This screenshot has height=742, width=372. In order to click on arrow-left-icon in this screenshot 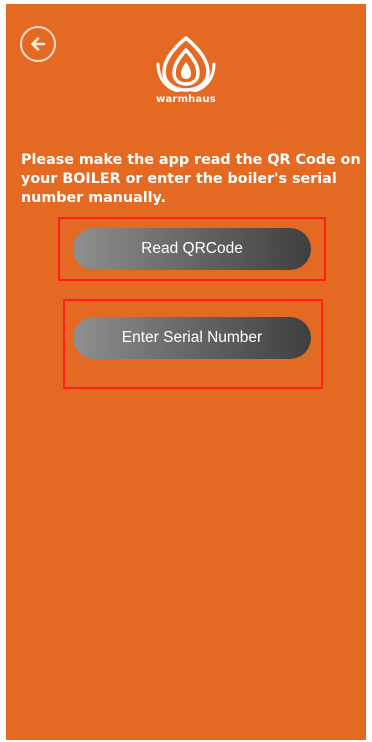, I will do `click(38, 44)`.